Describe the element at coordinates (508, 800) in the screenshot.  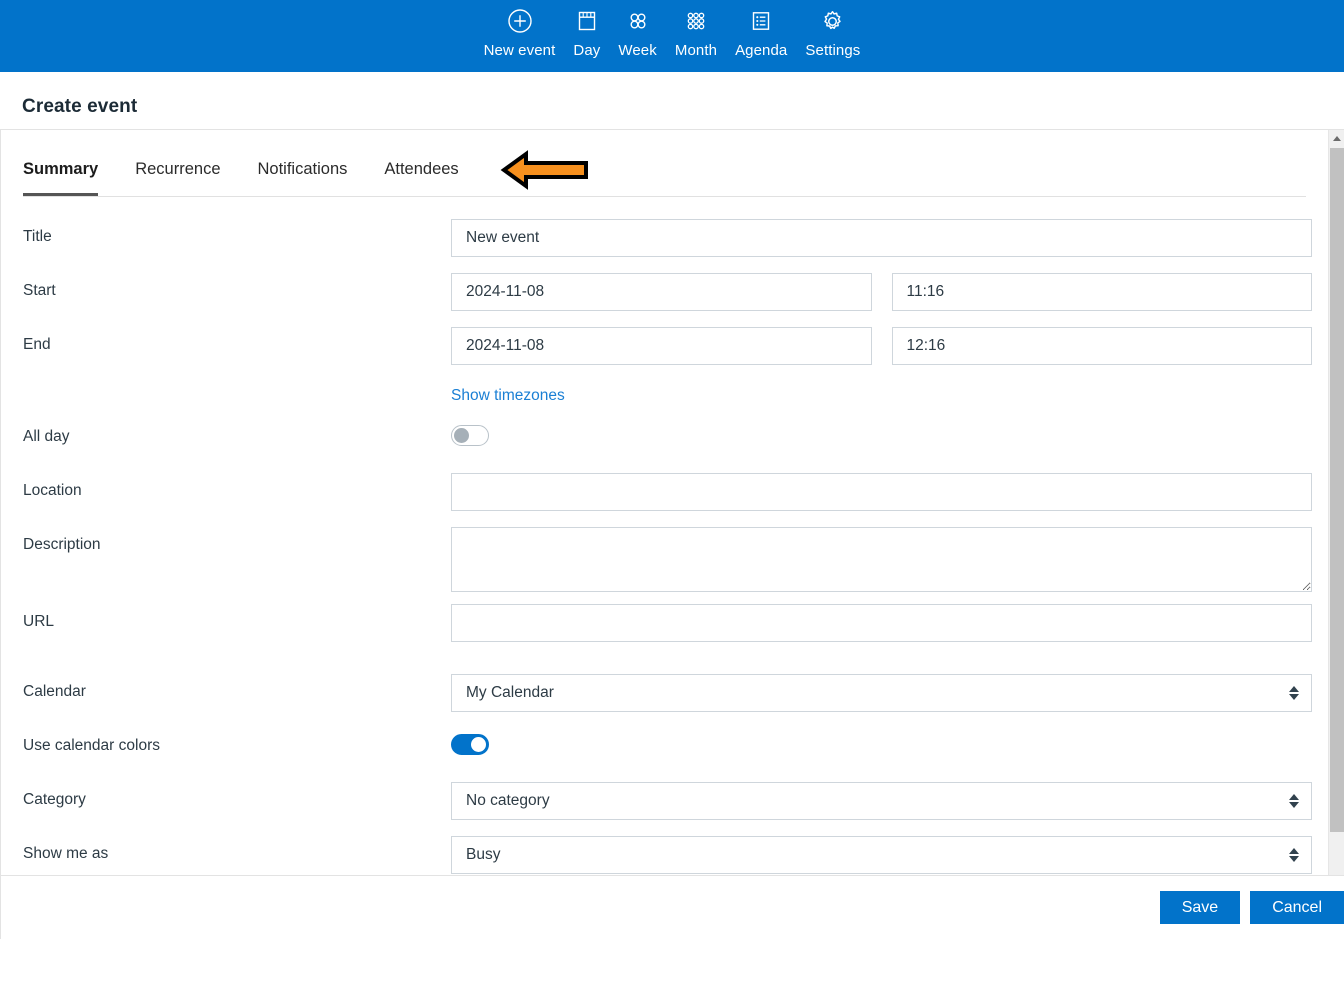
I see `category-select-value: No category` at that location.